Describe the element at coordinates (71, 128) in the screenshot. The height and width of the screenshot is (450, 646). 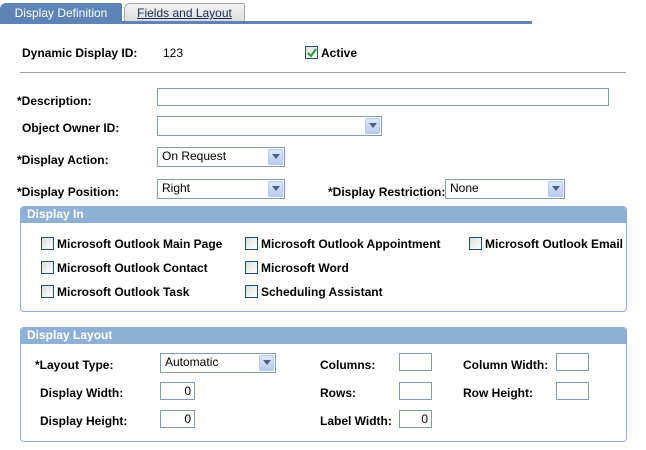
I see `object-owner-id-label: Object Owner ID:` at that location.